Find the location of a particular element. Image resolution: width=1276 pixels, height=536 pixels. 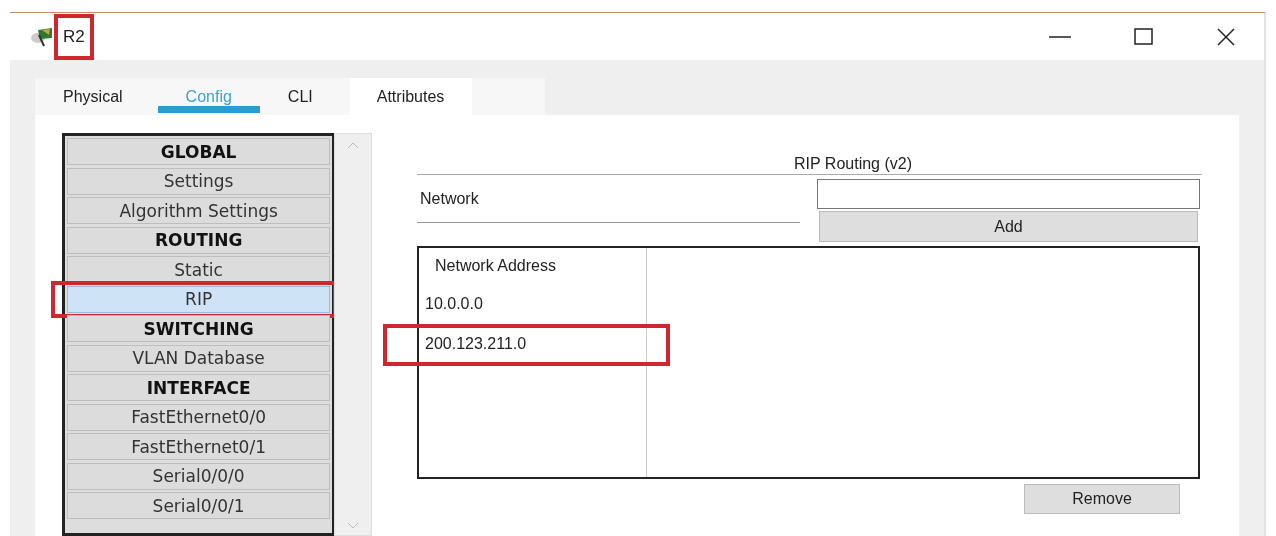

tab: Physical is located at coordinates (93, 96).